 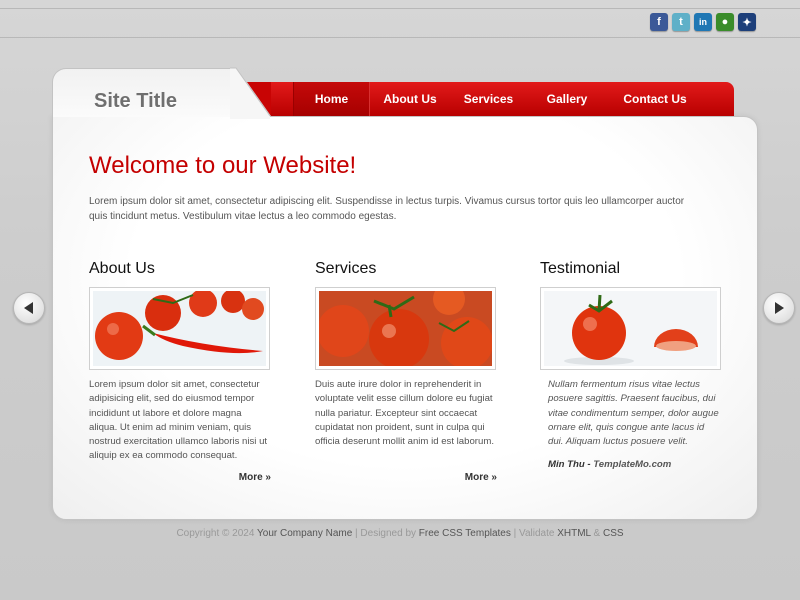 What do you see at coordinates (681, 22) in the screenshot?
I see `twitter-icon: t` at bounding box center [681, 22].